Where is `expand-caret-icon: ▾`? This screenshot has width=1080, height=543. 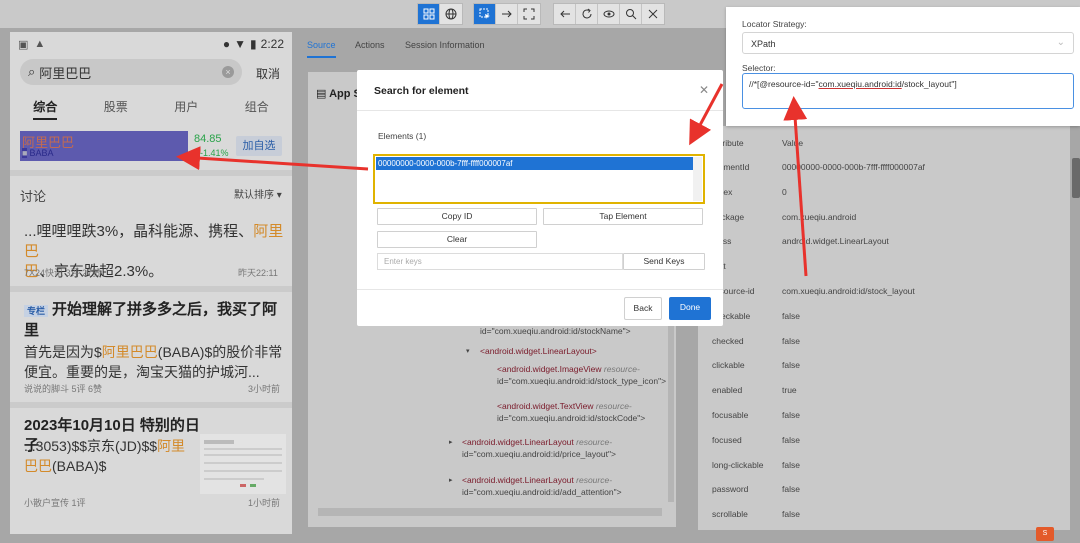 expand-caret-icon: ▾ is located at coordinates (468, 351).